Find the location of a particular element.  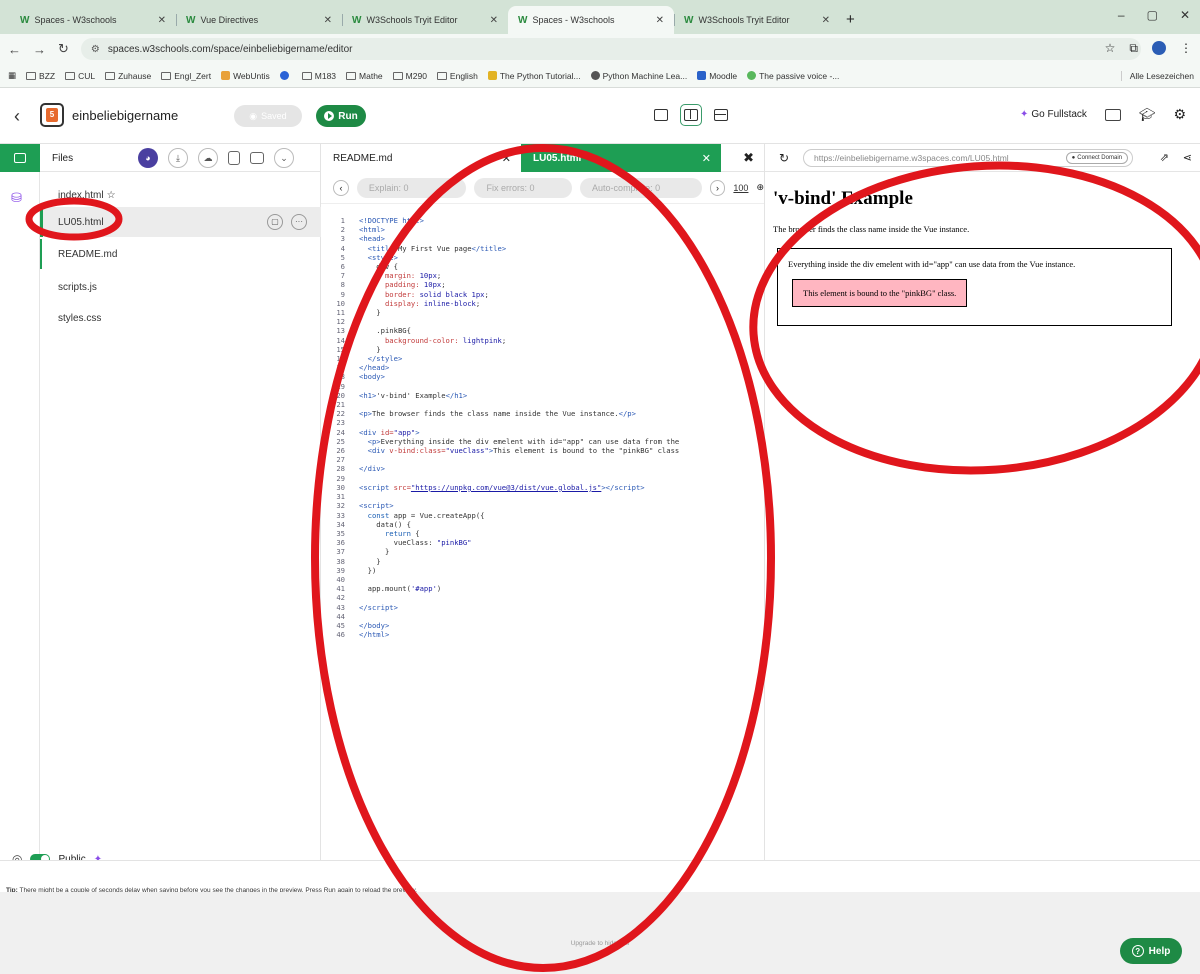

bookmark-folder: BZZ is located at coordinates (40, 76).